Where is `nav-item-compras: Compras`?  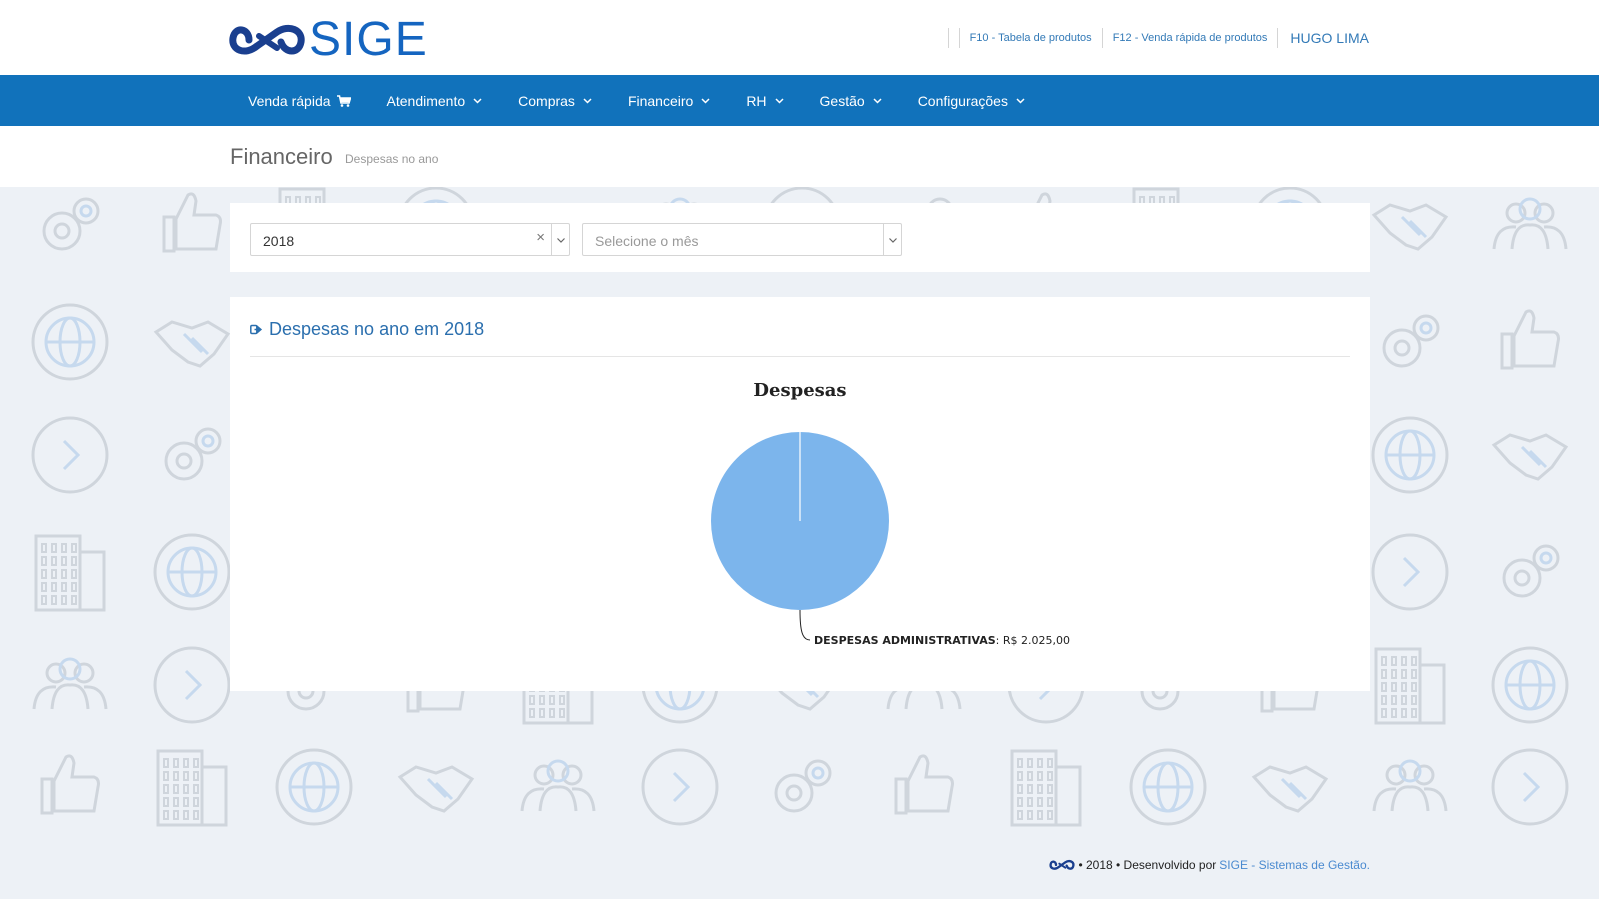 nav-item-compras: Compras is located at coordinates (555, 100).